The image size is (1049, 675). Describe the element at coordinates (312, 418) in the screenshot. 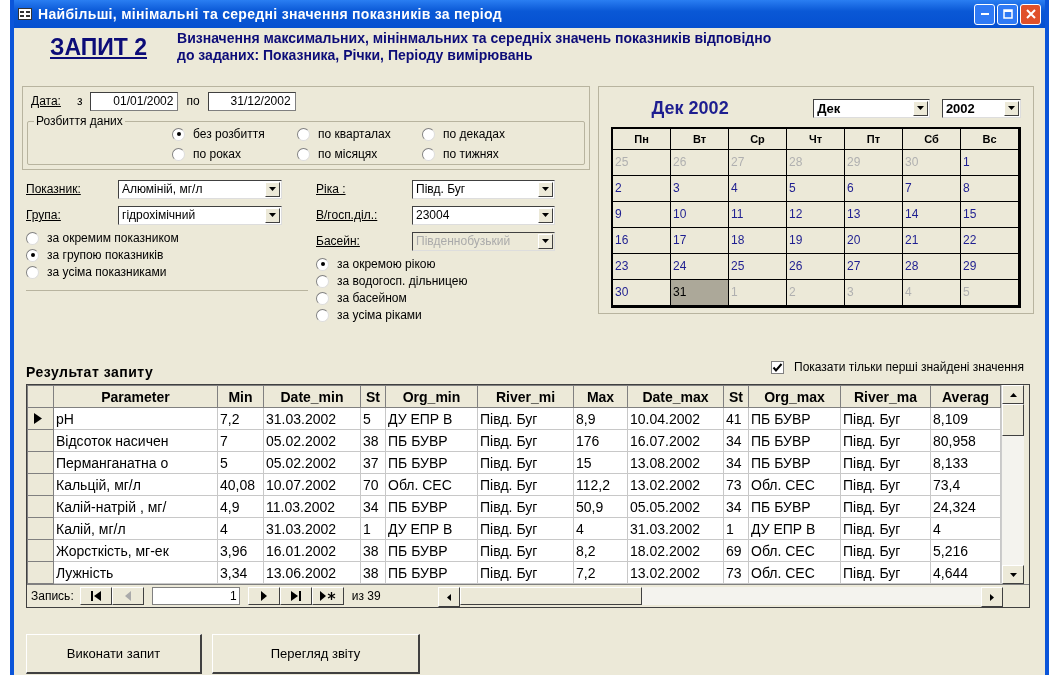

I see `table-cell: 31.03.2002` at that location.